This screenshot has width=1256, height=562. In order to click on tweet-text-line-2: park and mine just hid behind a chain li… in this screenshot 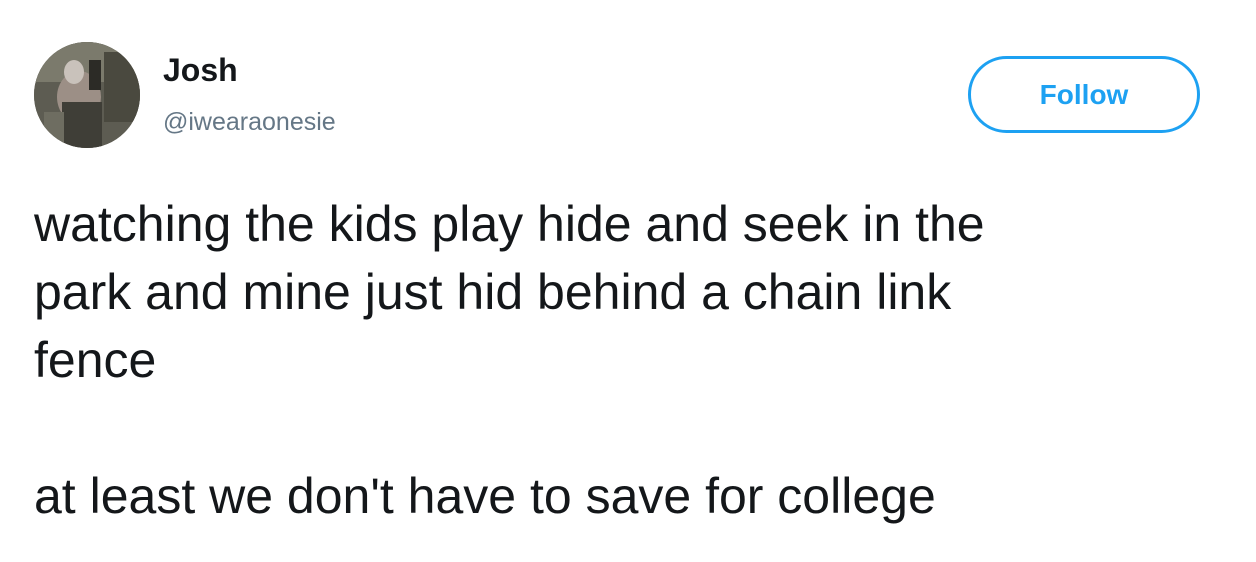, I will do `click(493, 292)`.